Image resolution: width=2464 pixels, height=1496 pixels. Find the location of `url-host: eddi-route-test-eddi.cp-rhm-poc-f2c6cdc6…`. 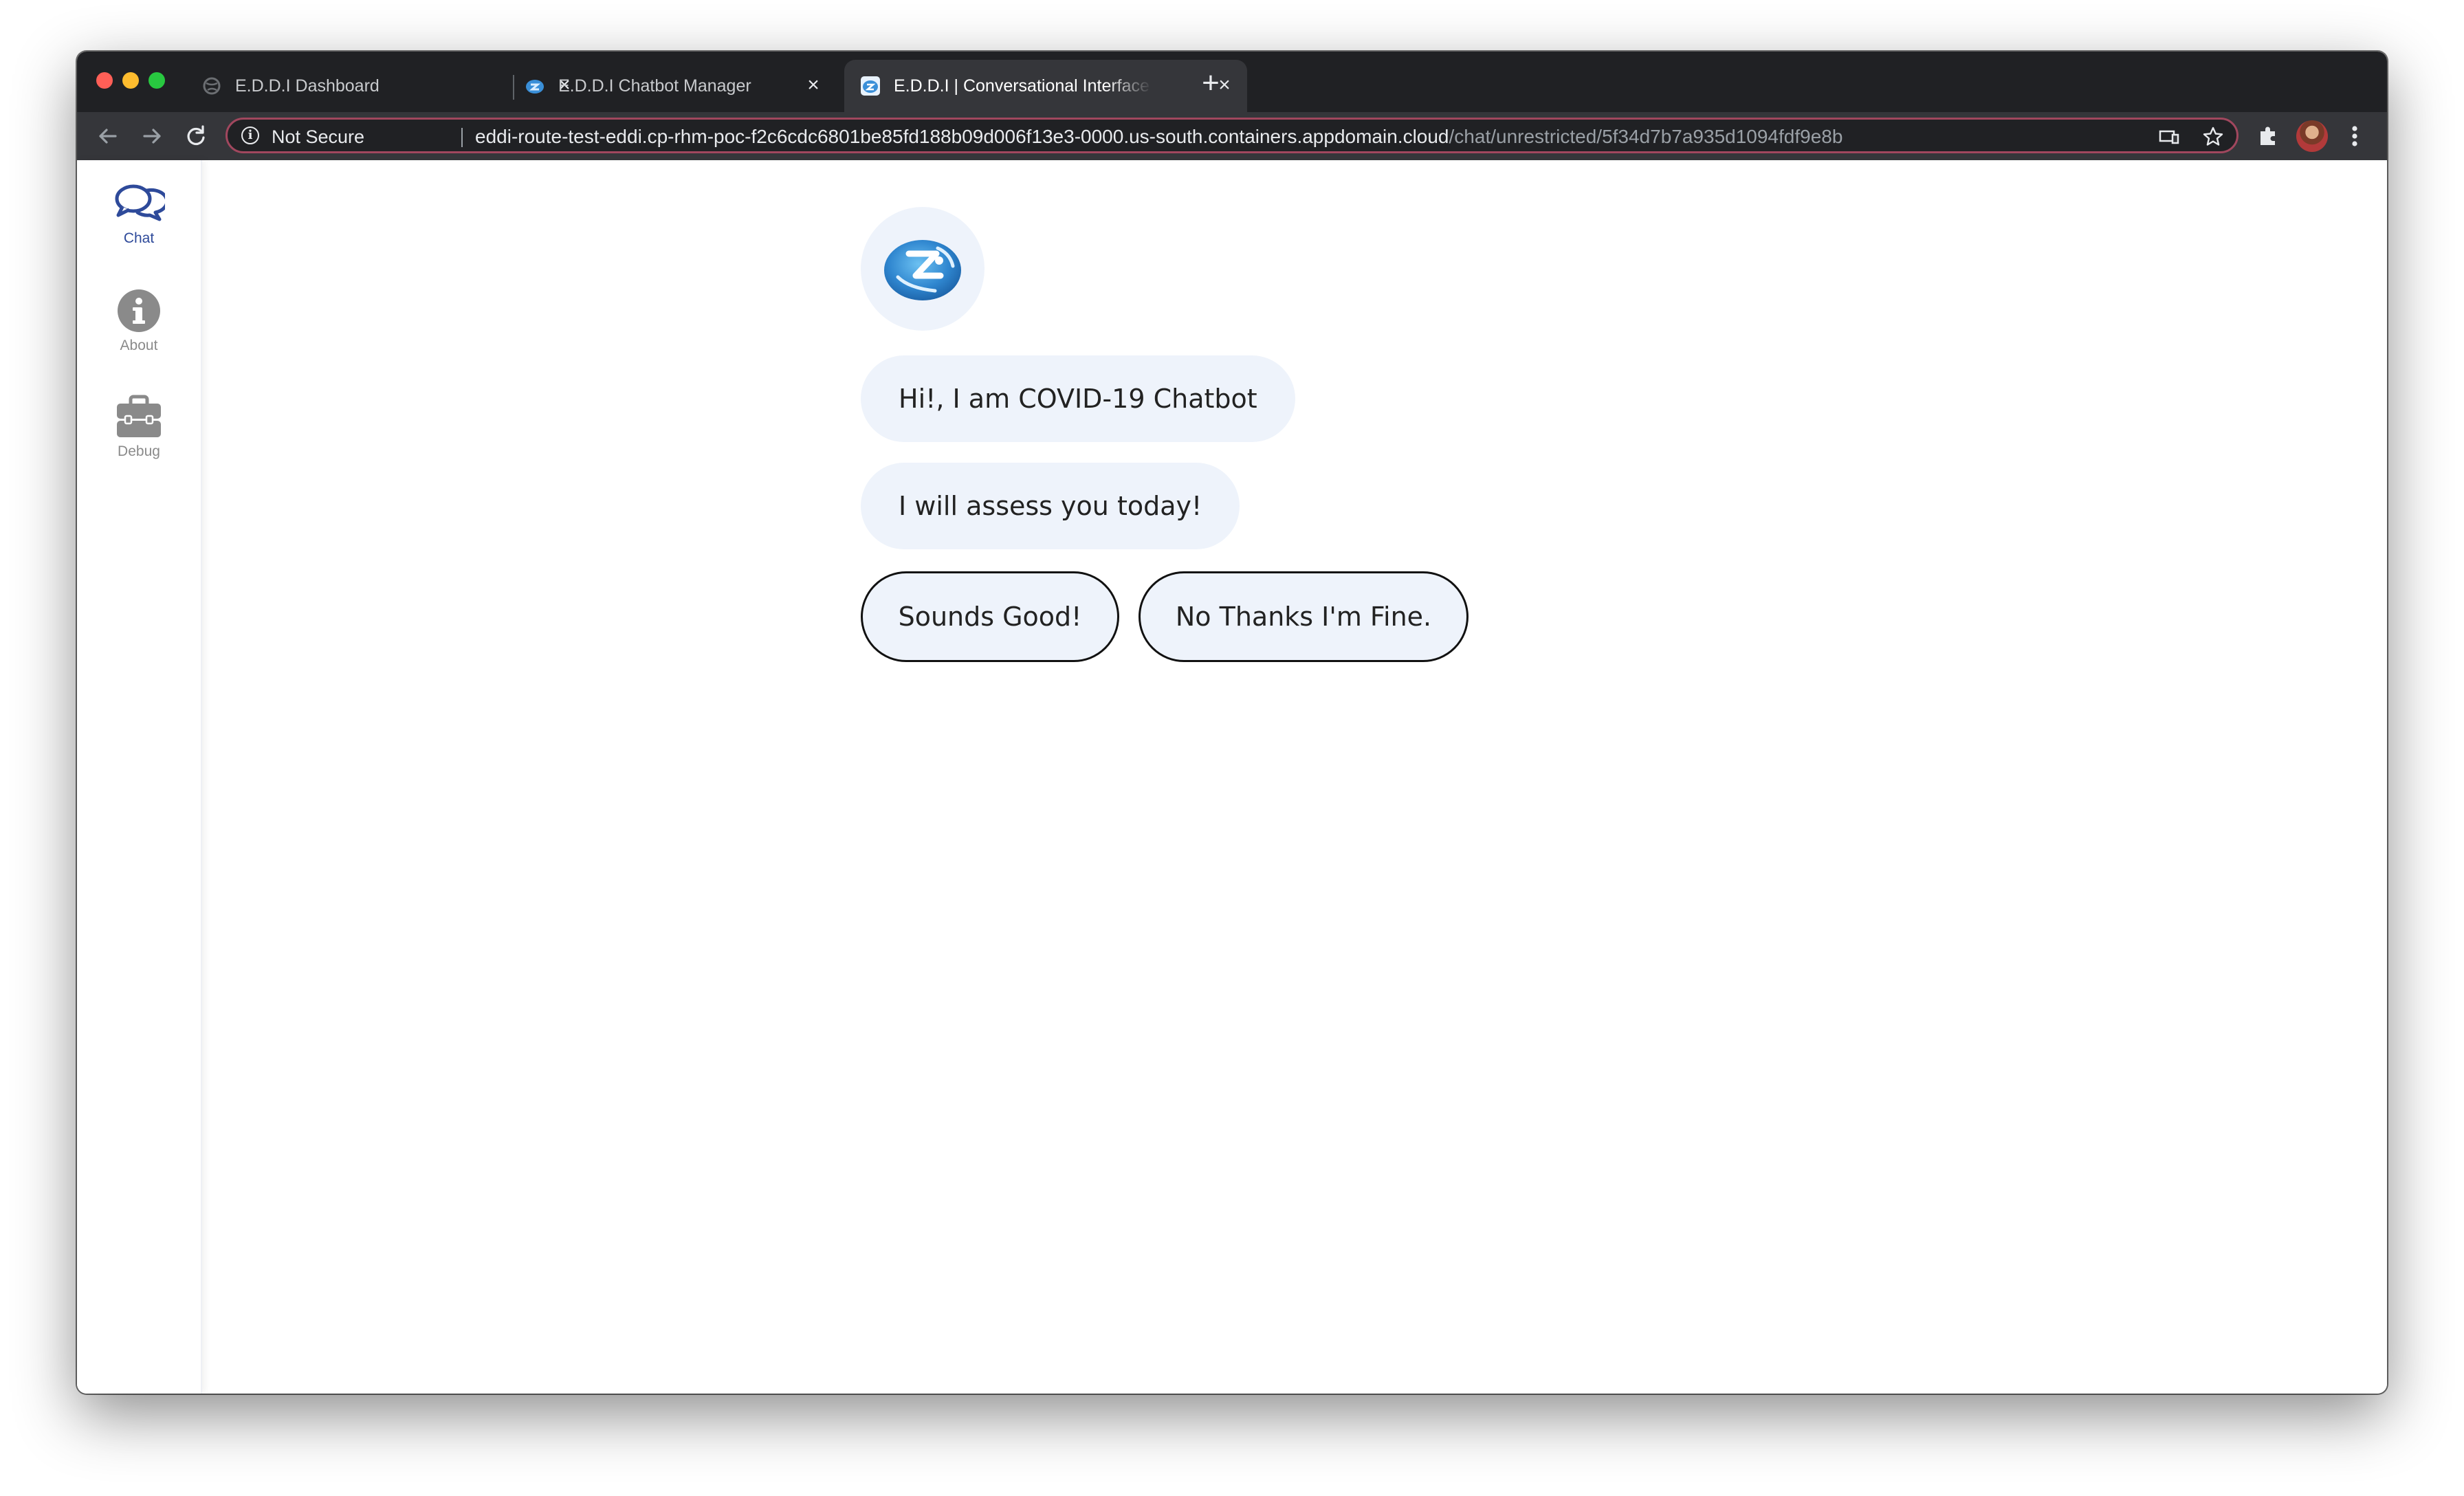

url-host: eddi-route-test-eddi.cp-rhm-poc-f2c6cdc6… is located at coordinates (962, 136).